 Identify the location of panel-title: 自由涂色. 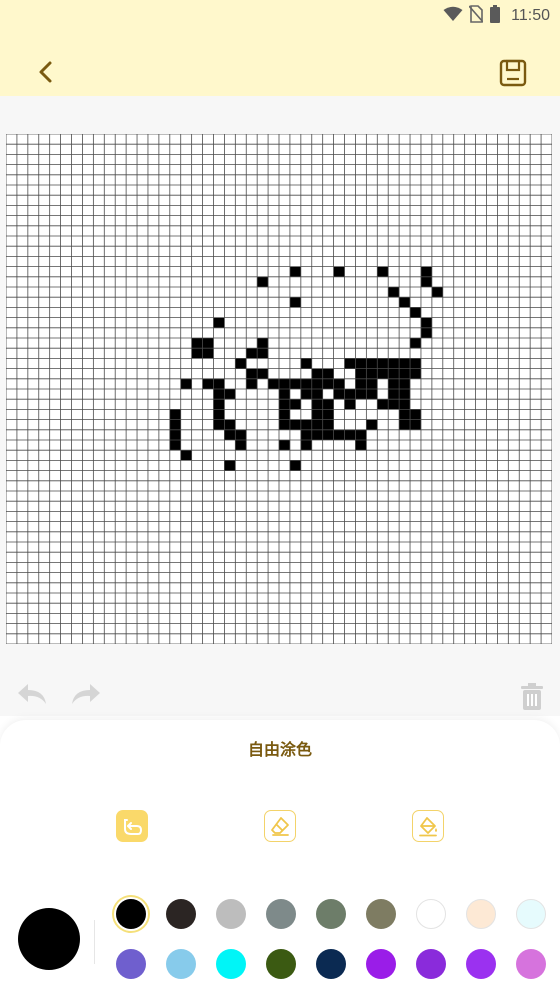
(279, 749).